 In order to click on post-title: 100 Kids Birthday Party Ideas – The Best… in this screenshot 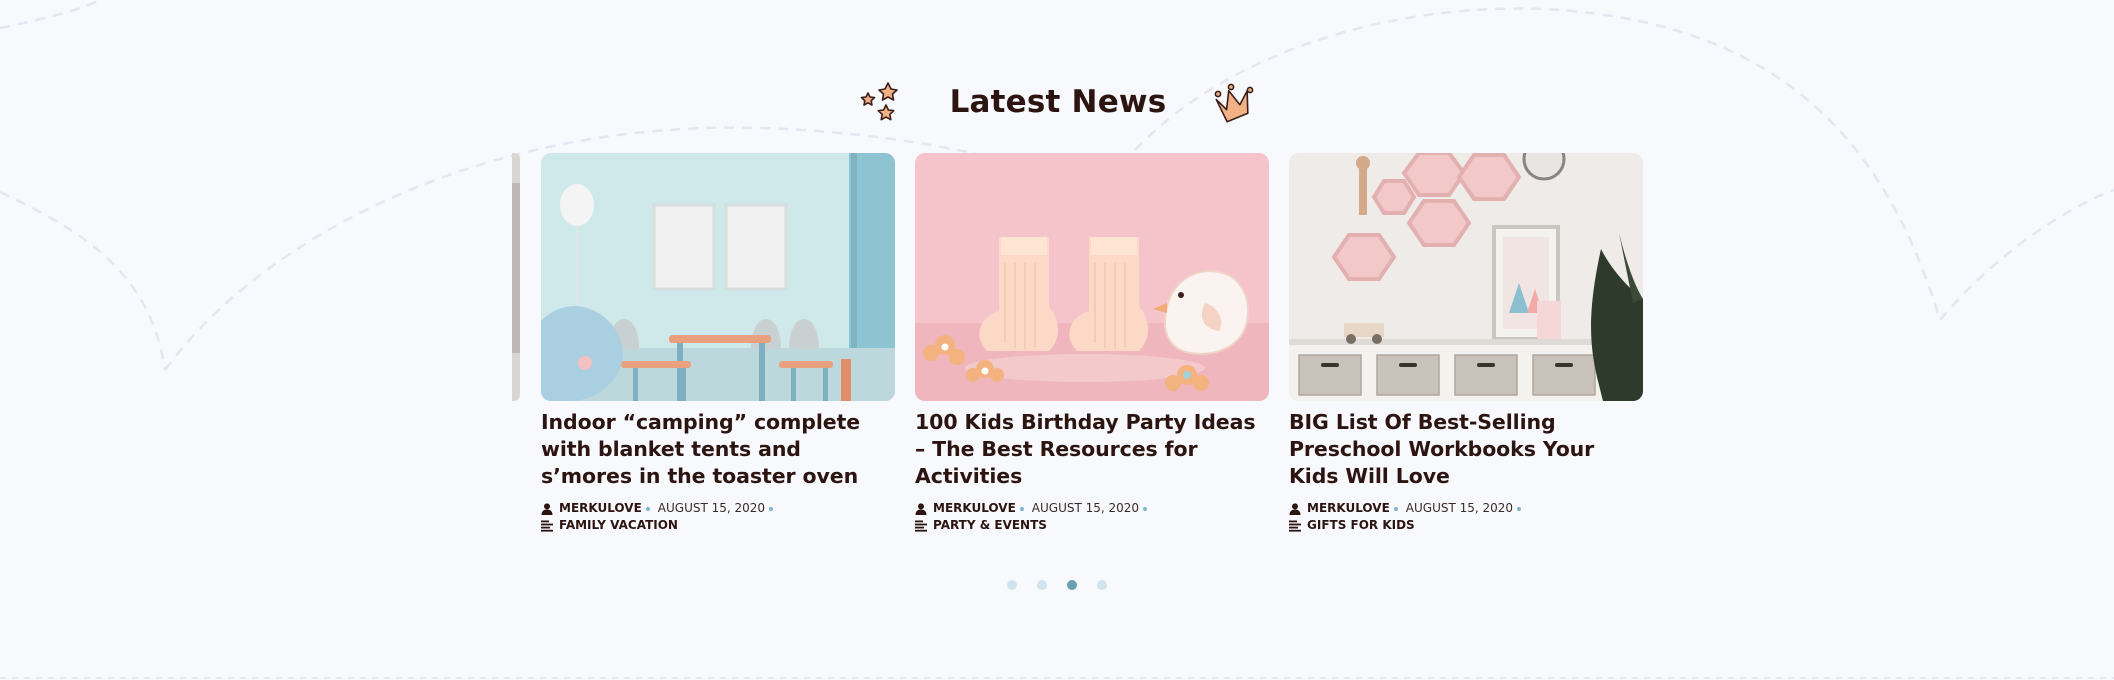, I will do `click(1092, 449)`.